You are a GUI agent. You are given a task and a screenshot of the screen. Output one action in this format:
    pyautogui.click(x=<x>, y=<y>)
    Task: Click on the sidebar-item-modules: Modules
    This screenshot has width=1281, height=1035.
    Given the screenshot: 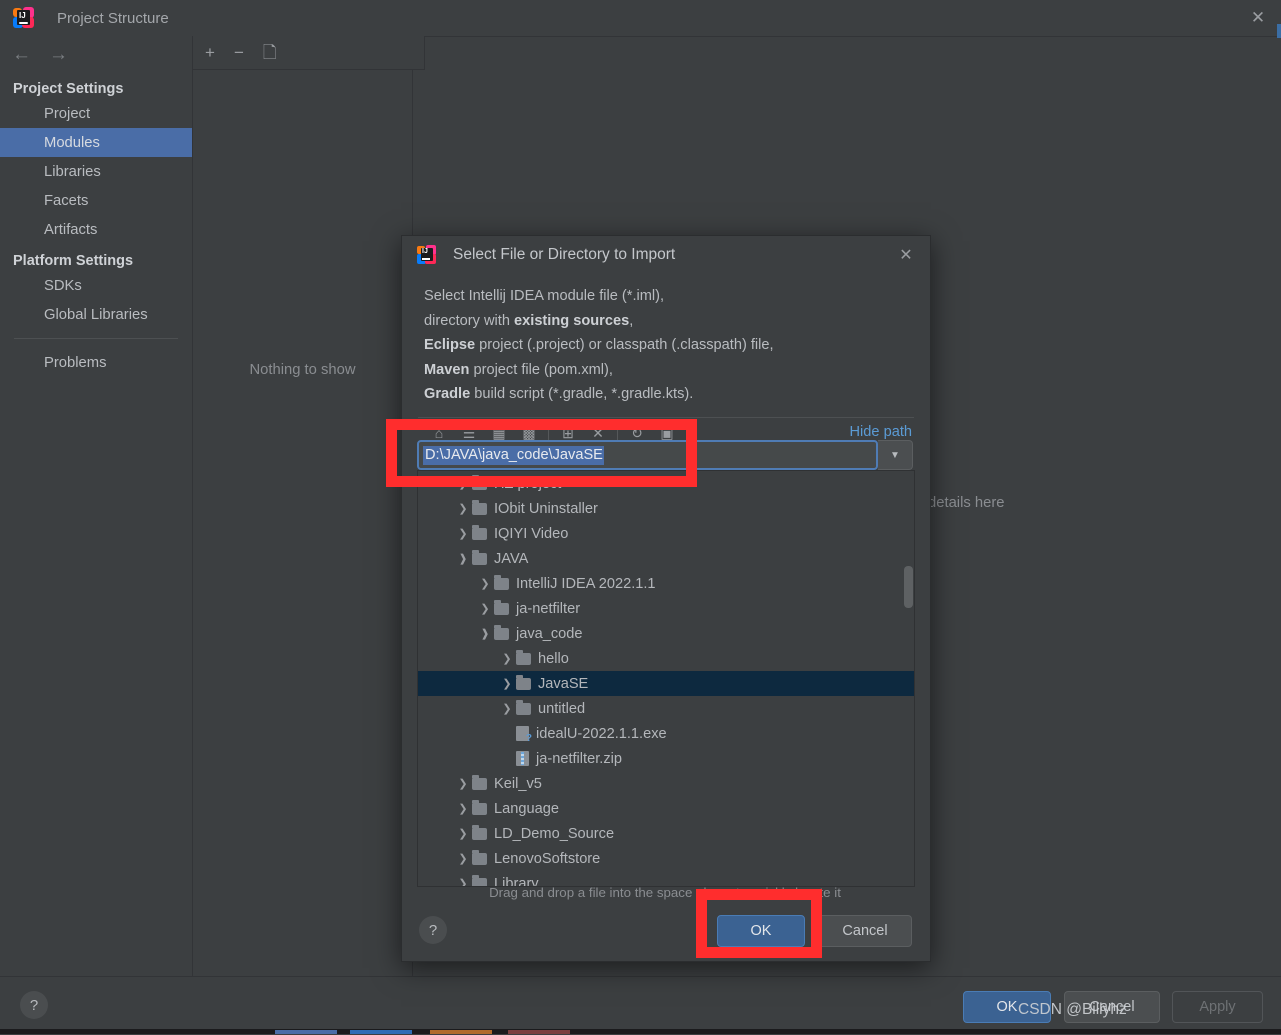 What is the action you would take?
    pyautogui.click(x=96, y=142)
    